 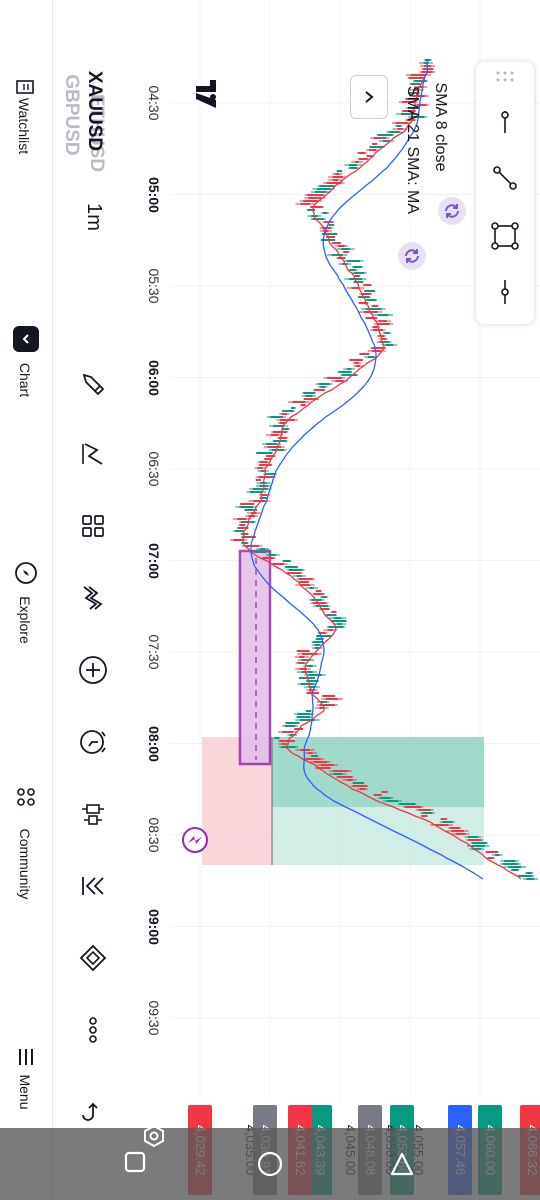 I want to click on drag-handle-icon, so click(x=505, y=77).